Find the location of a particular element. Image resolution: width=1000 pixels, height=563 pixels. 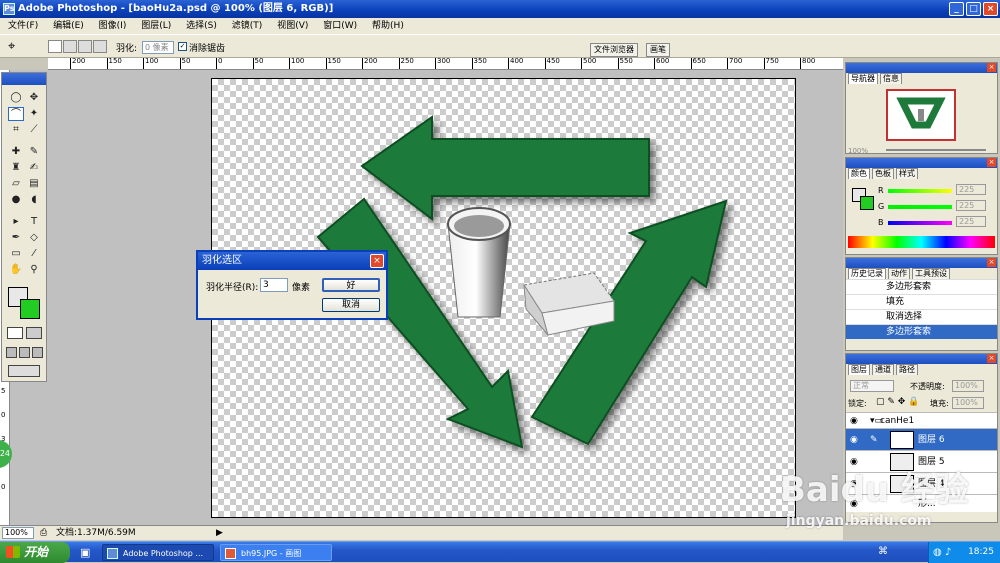

dodge-tool-icon: ◖ is located at coordinates (34, 200).